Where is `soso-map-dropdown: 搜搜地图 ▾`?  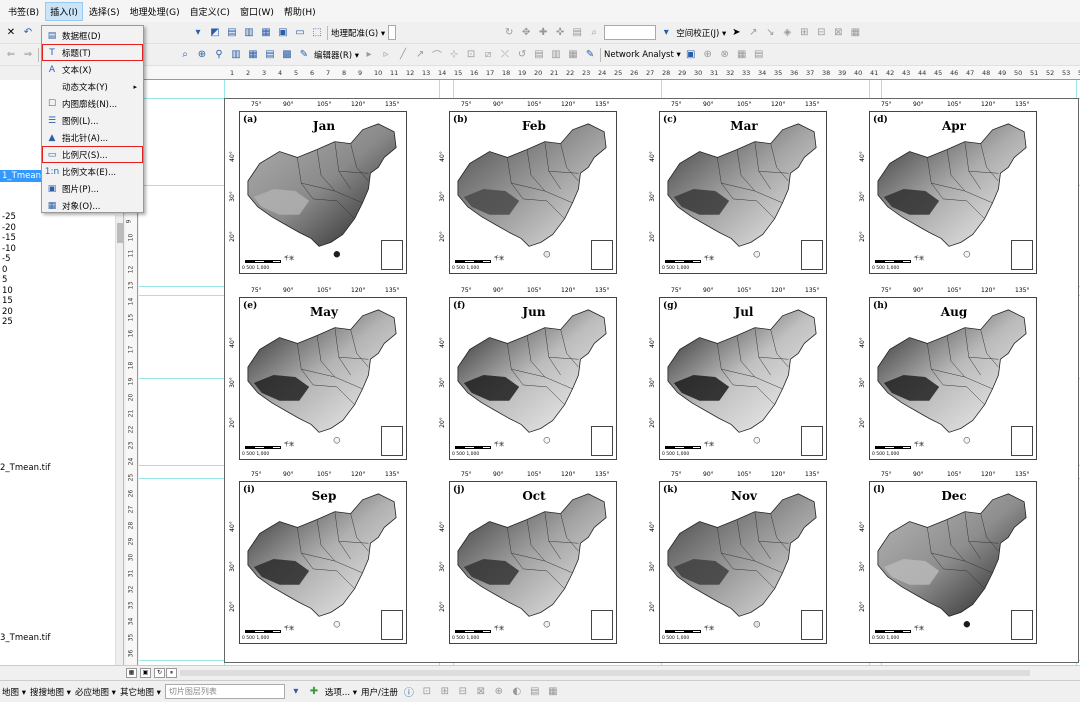 soso-map-dropdown: 搜搜地图 ▾ is located at coordinates (50, 692).